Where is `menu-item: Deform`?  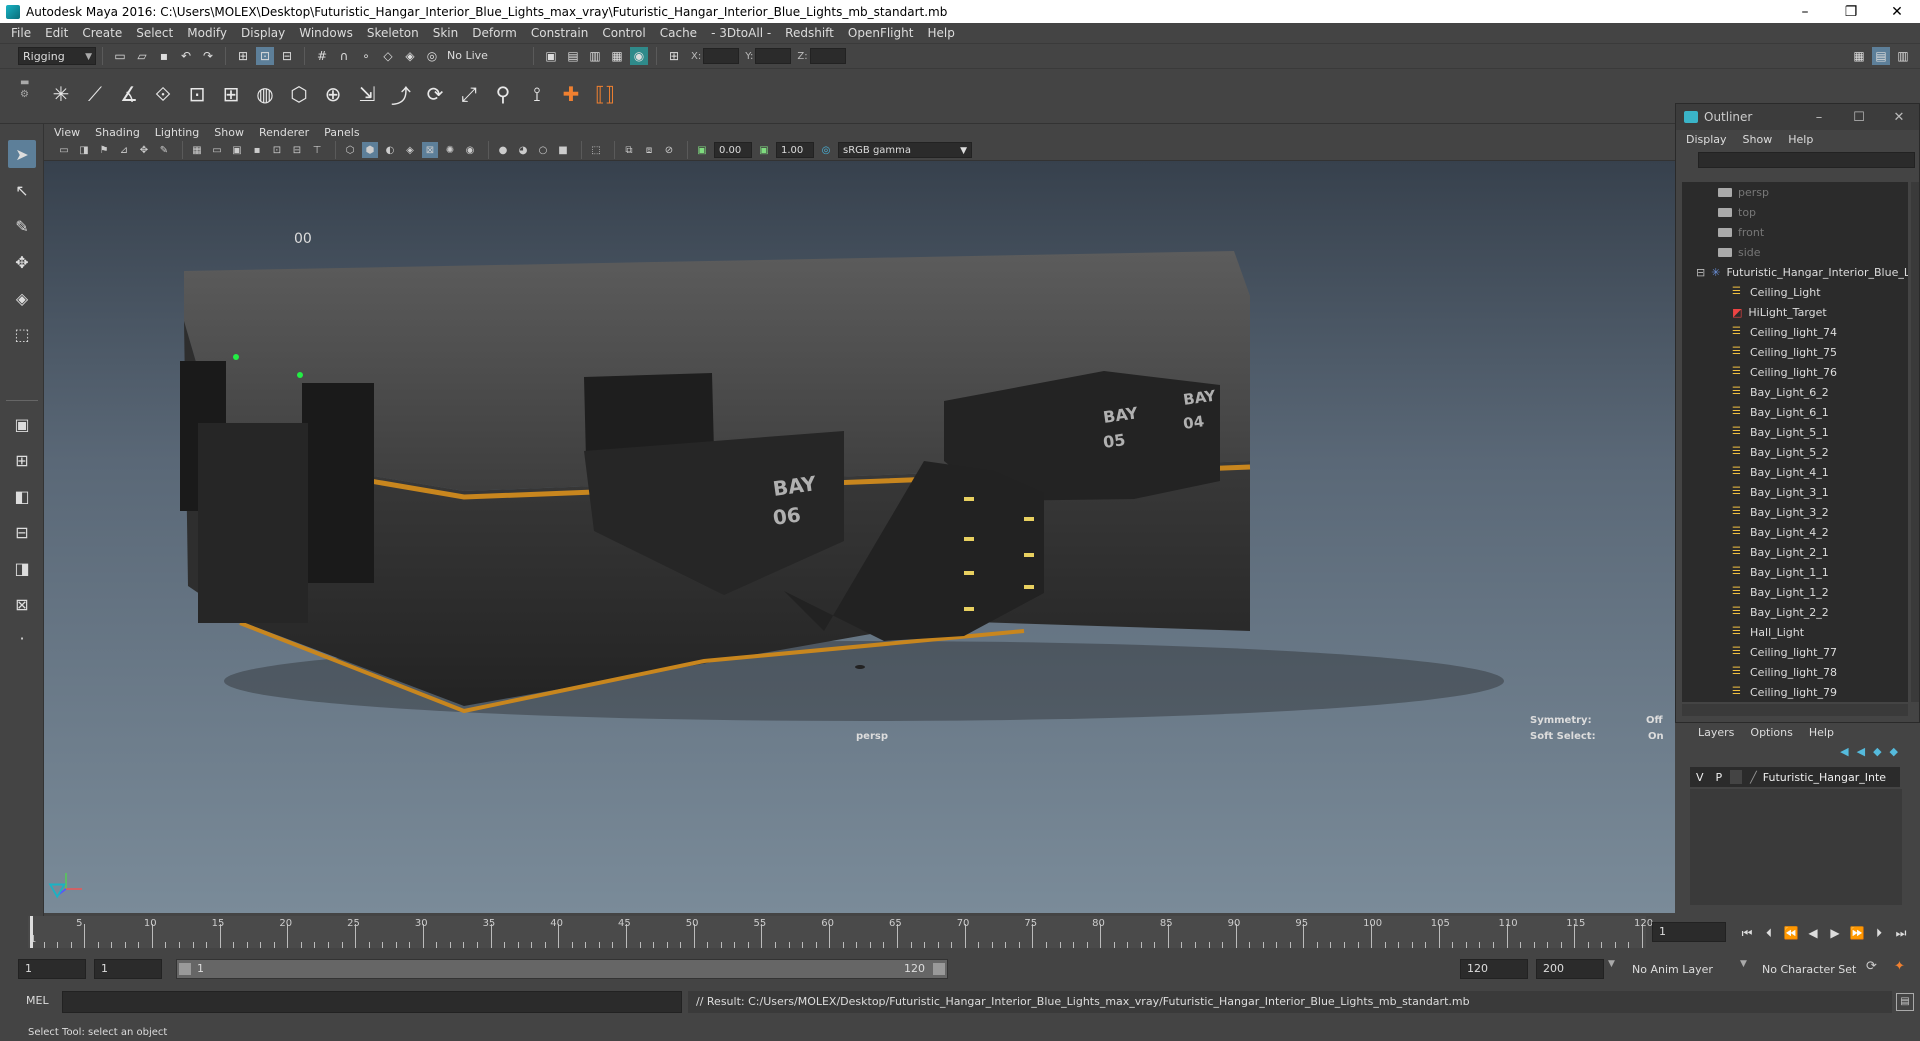 menu-item: Deform is located at coordinates (494, 33).